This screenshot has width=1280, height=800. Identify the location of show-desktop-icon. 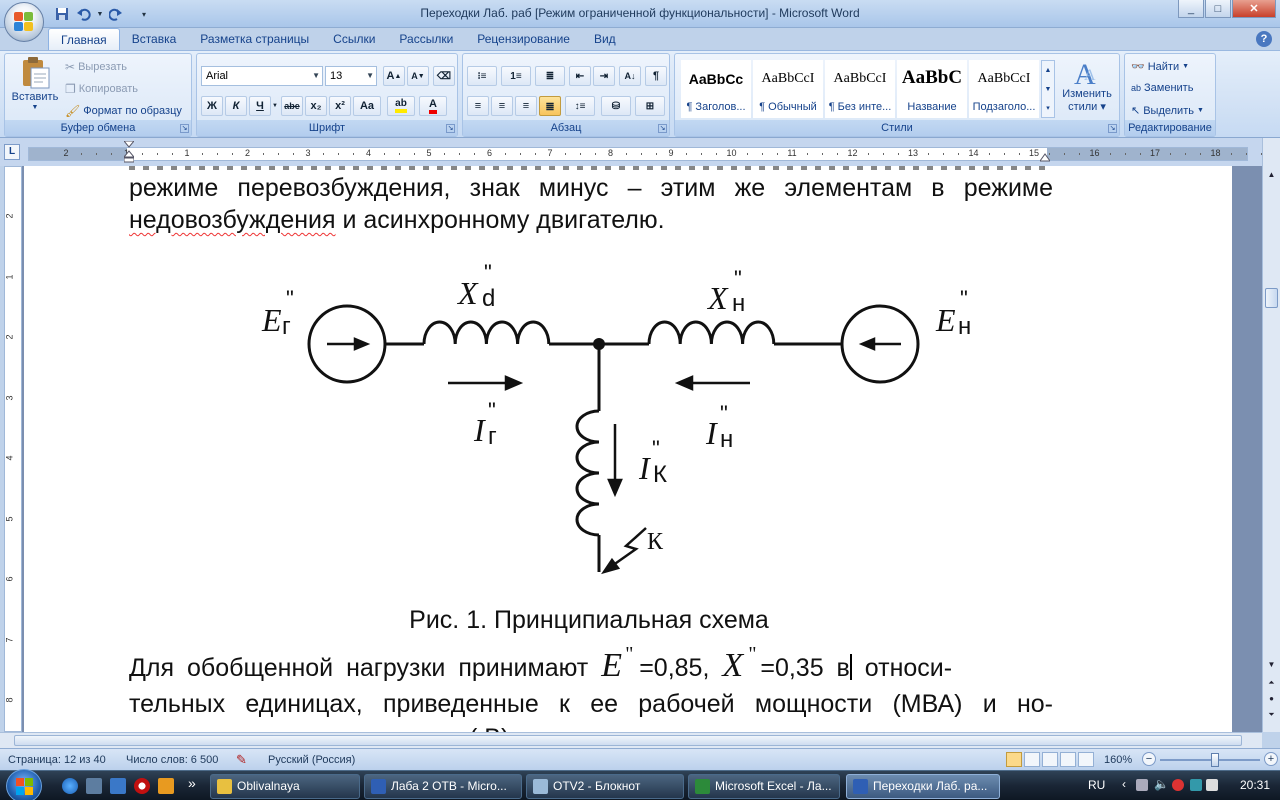
(118, 786).